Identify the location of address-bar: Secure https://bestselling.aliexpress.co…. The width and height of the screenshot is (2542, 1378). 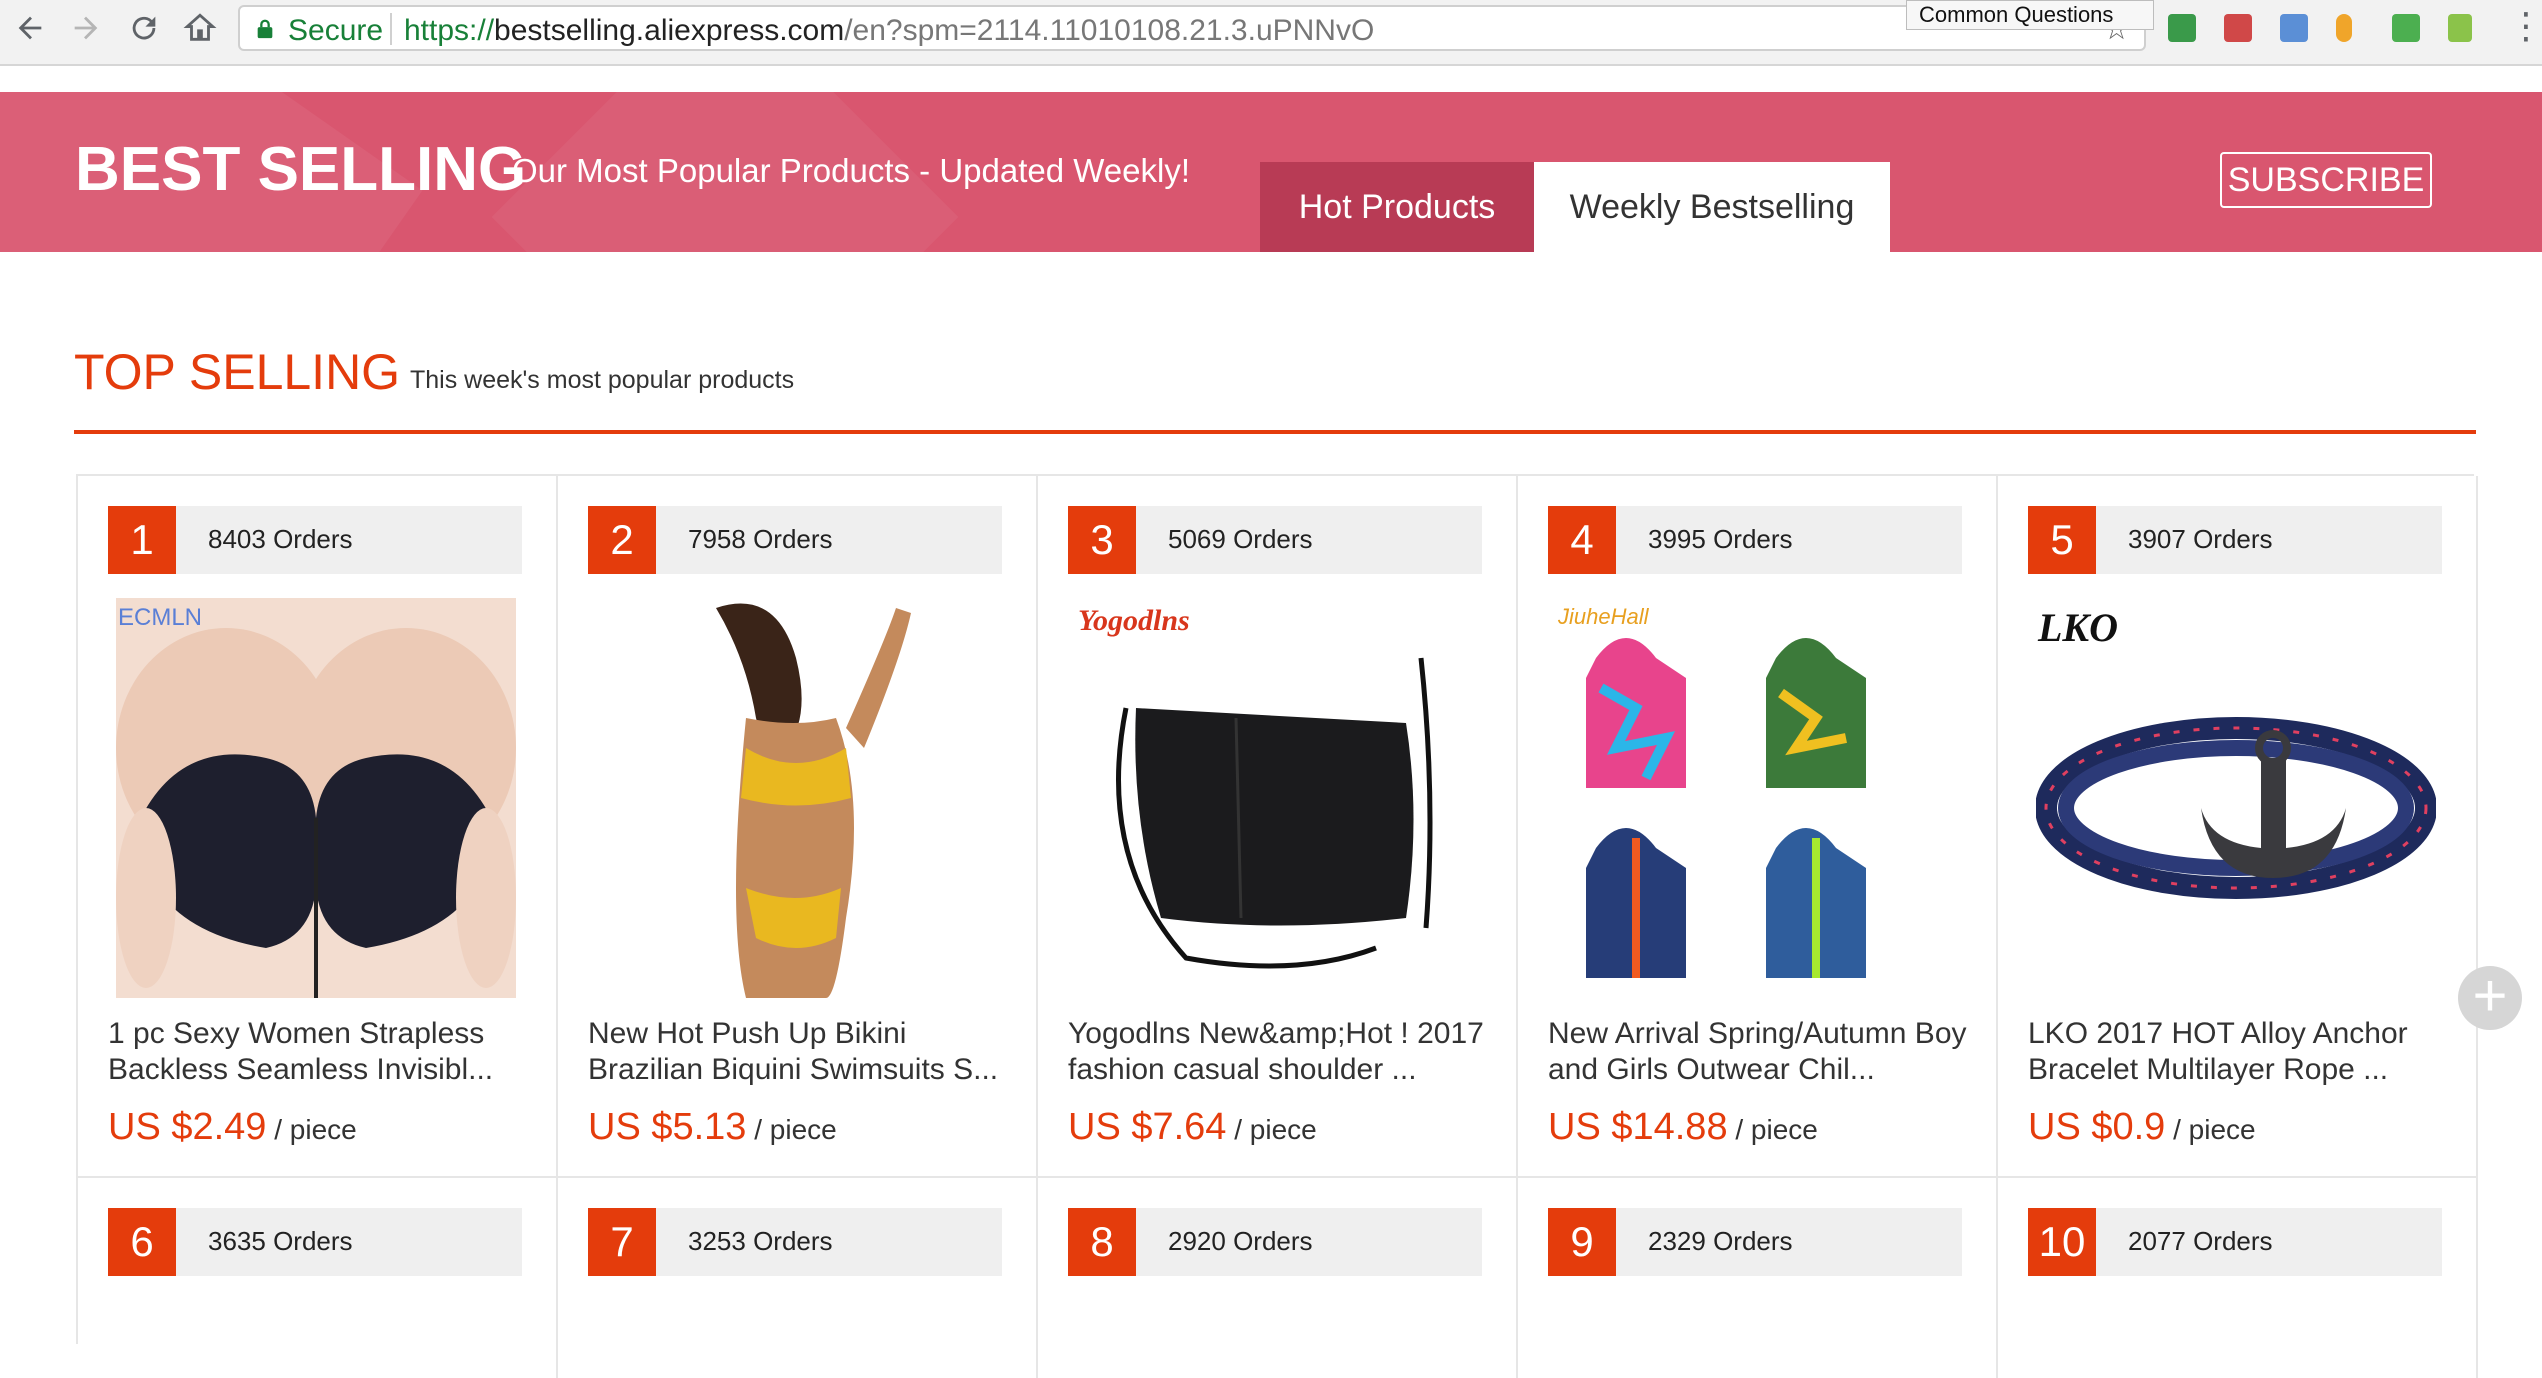
(1192, 28).